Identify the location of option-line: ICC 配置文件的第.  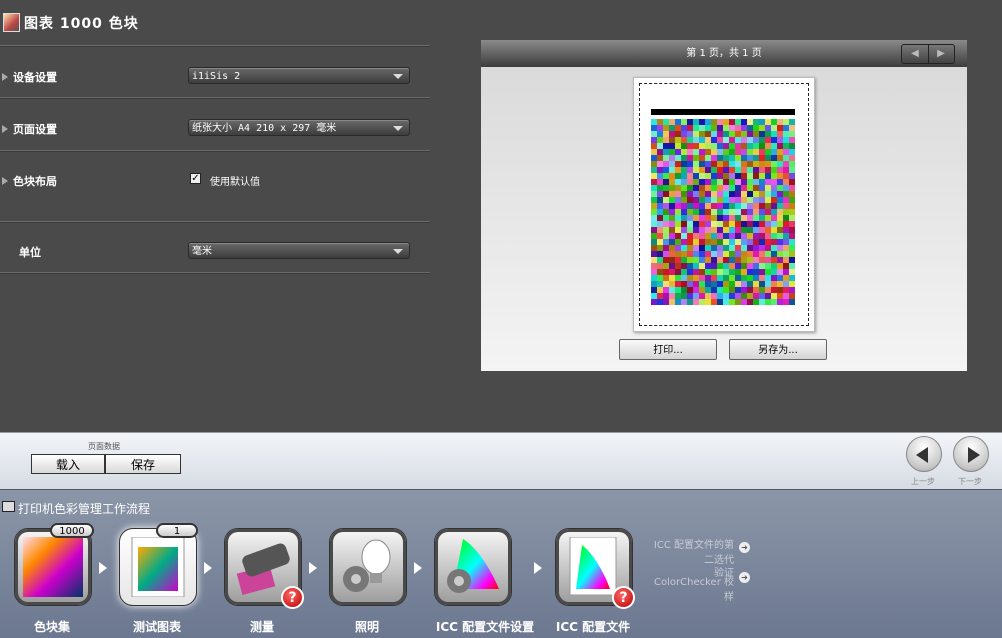
(693, 545).